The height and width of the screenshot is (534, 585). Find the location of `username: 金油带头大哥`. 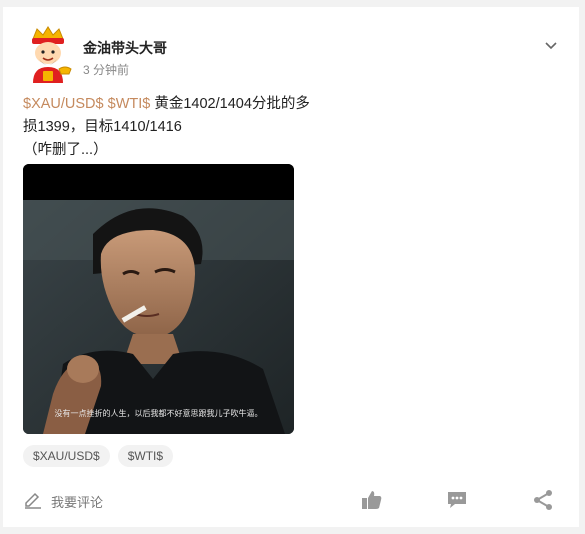

username: 金油带头大哥 is located at coordinates (125, 48).